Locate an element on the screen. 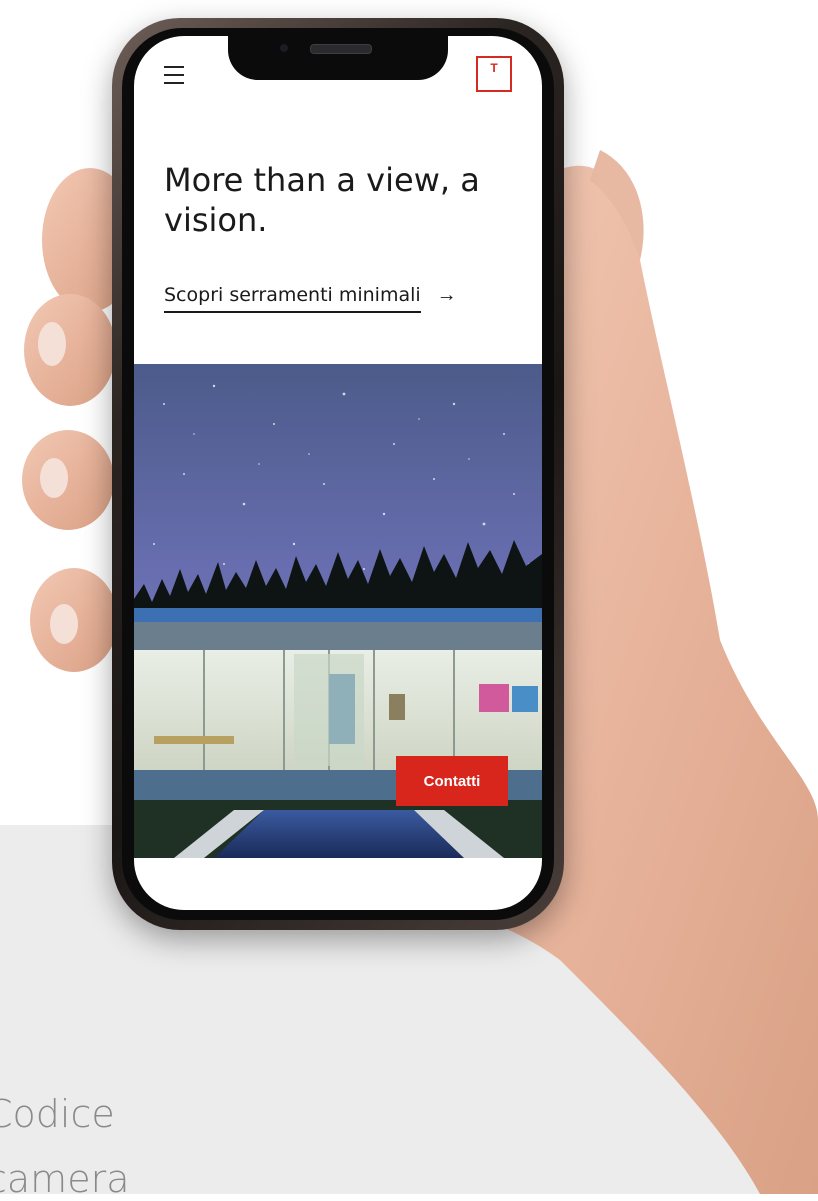  speaker-grille is located at coordinates (341, 49).